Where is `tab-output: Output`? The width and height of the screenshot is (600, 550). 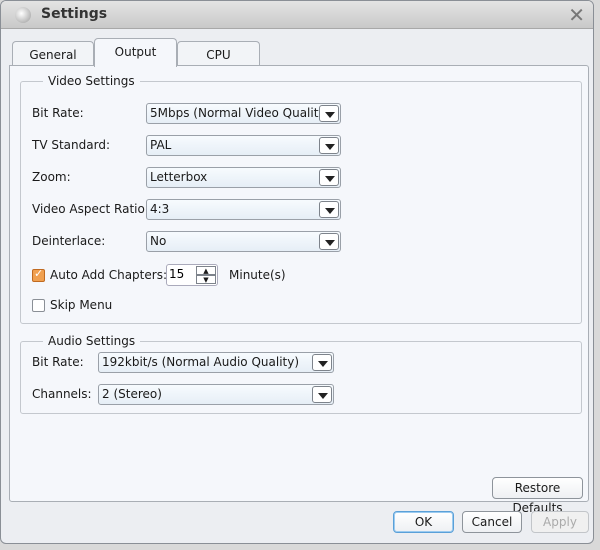 tab-output: Output is located at coordinates (135, 52).